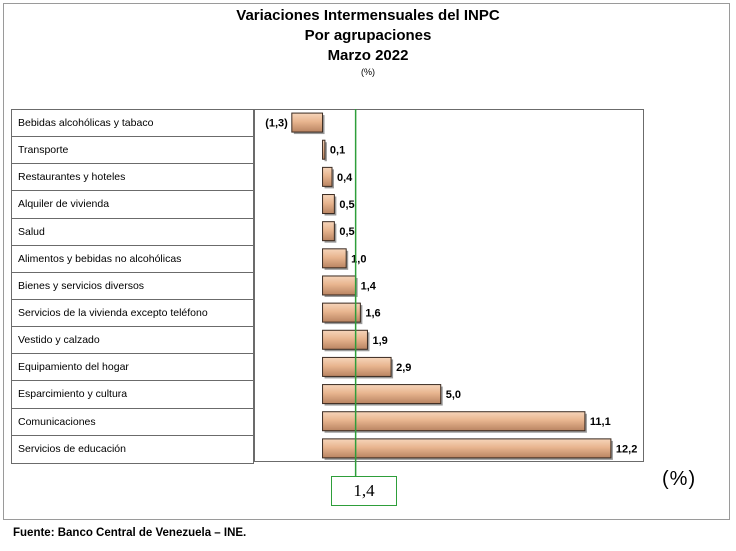  Describe the element at coordinates (379, 341) in the screenshot. I see `data-label: 1,9` at that location.